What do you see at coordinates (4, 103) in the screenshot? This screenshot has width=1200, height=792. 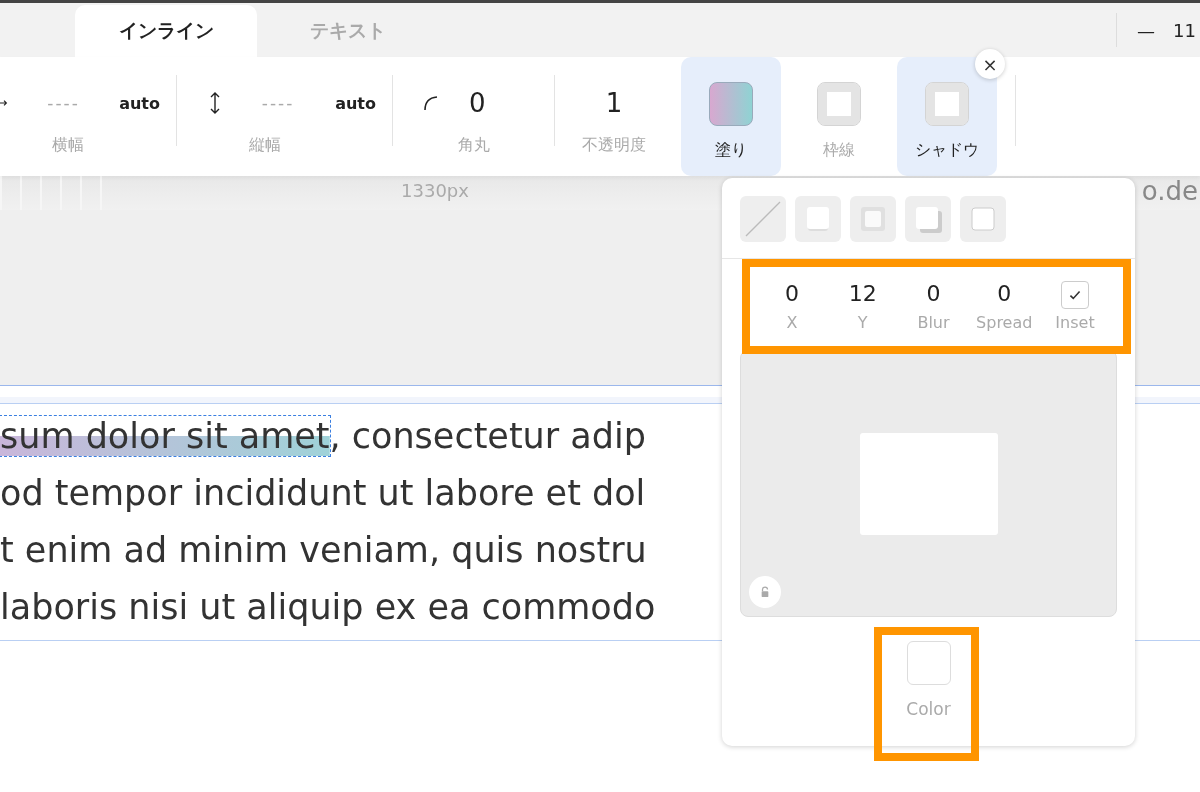 I see `right-arrow-icon` at bounding box center [4, 103].